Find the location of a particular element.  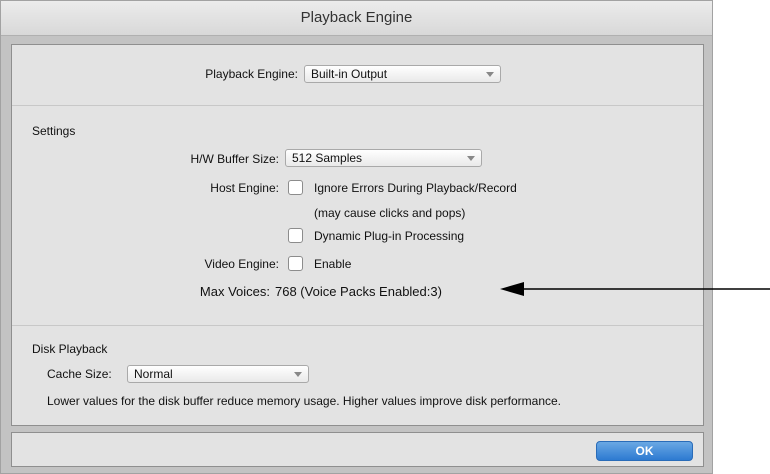

arrow-head-icon is located at coordinates (512, 289).